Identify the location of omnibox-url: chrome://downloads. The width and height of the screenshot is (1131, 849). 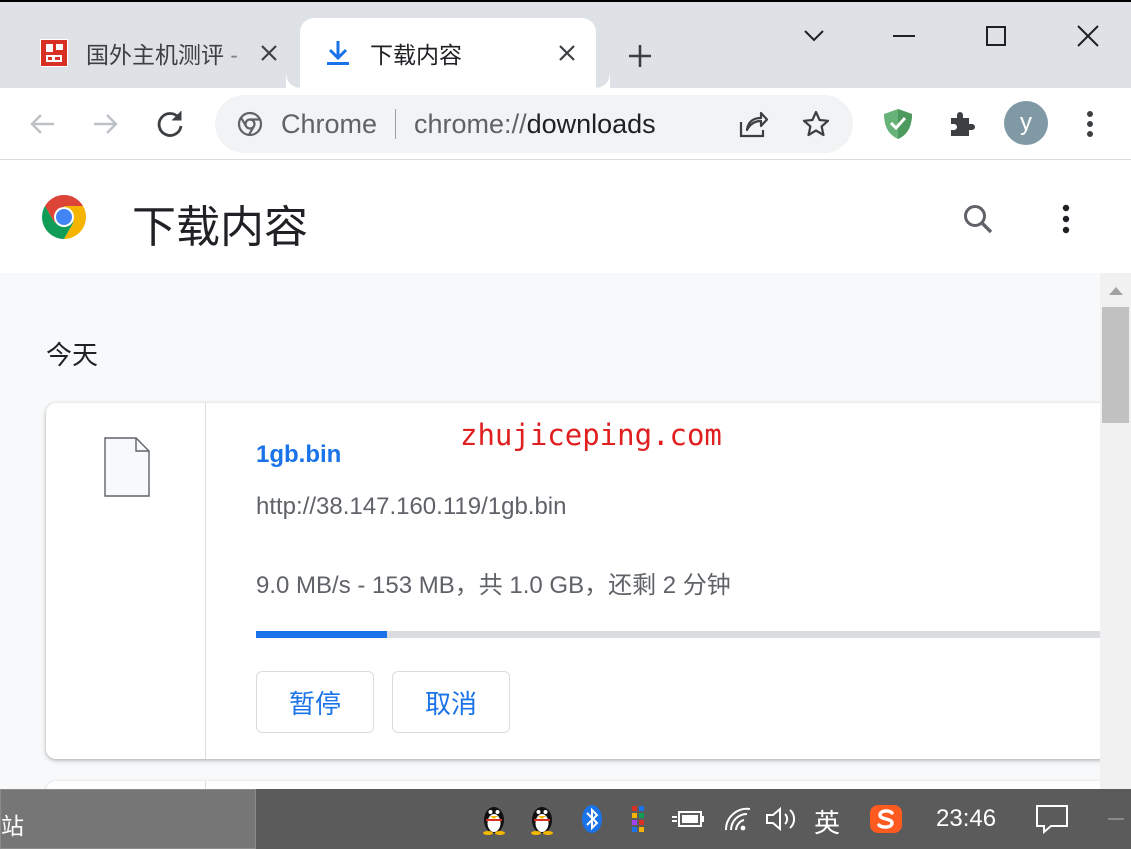
(535, 124).